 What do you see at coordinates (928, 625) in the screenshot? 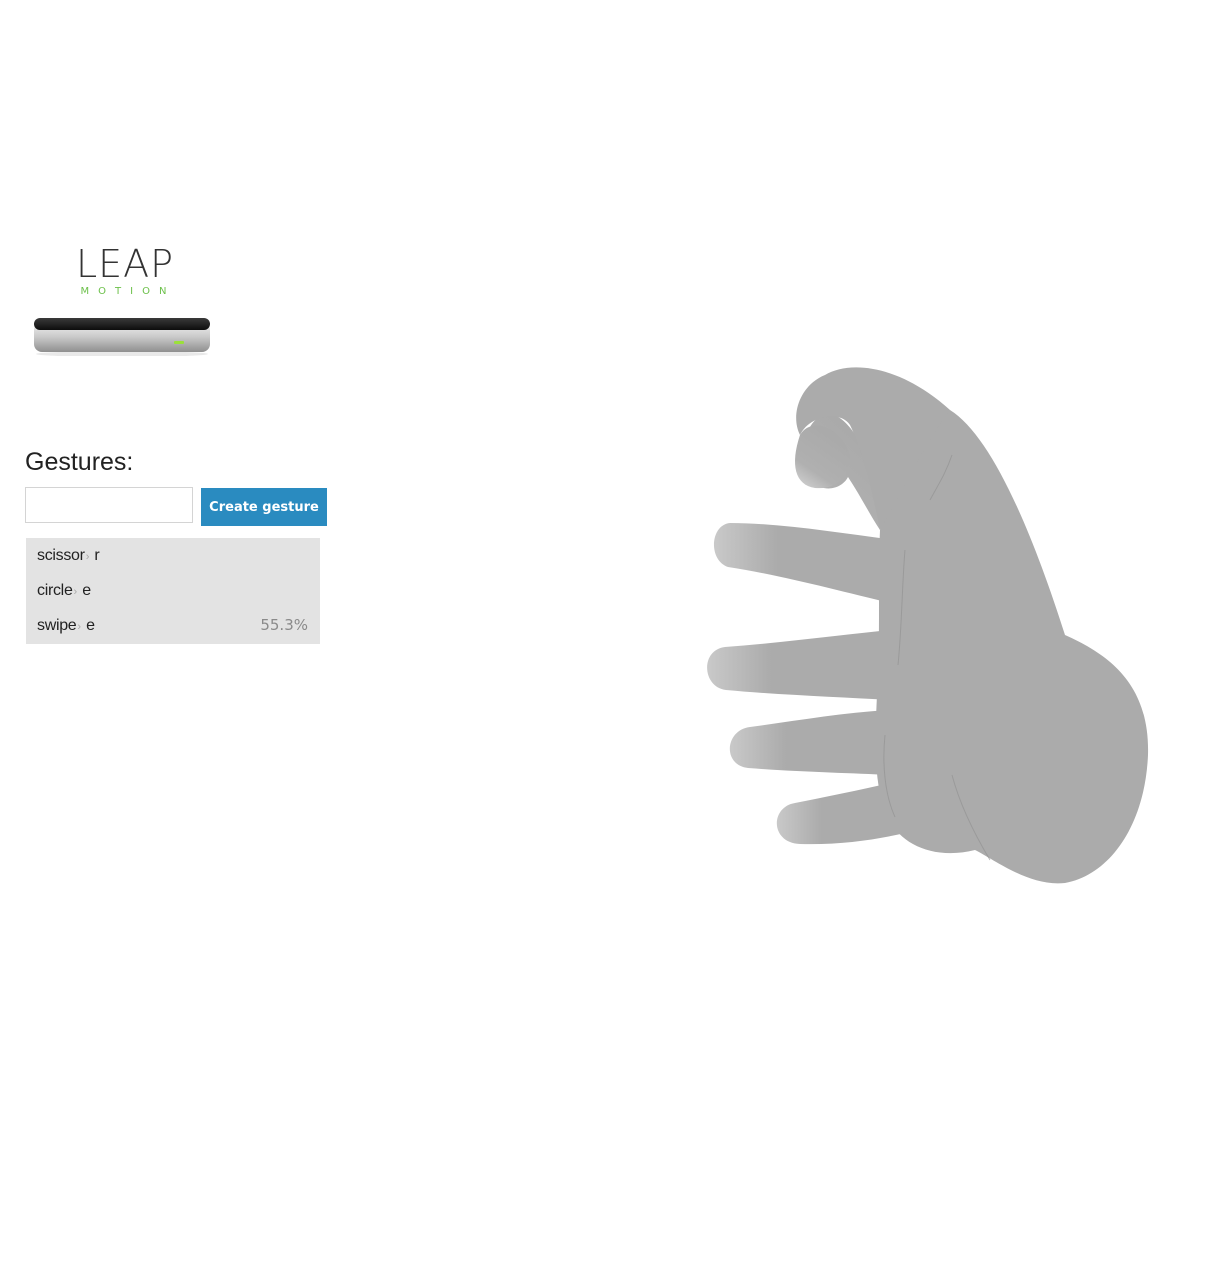
I see `hand-model-icon` at bounding box center [928, 625].